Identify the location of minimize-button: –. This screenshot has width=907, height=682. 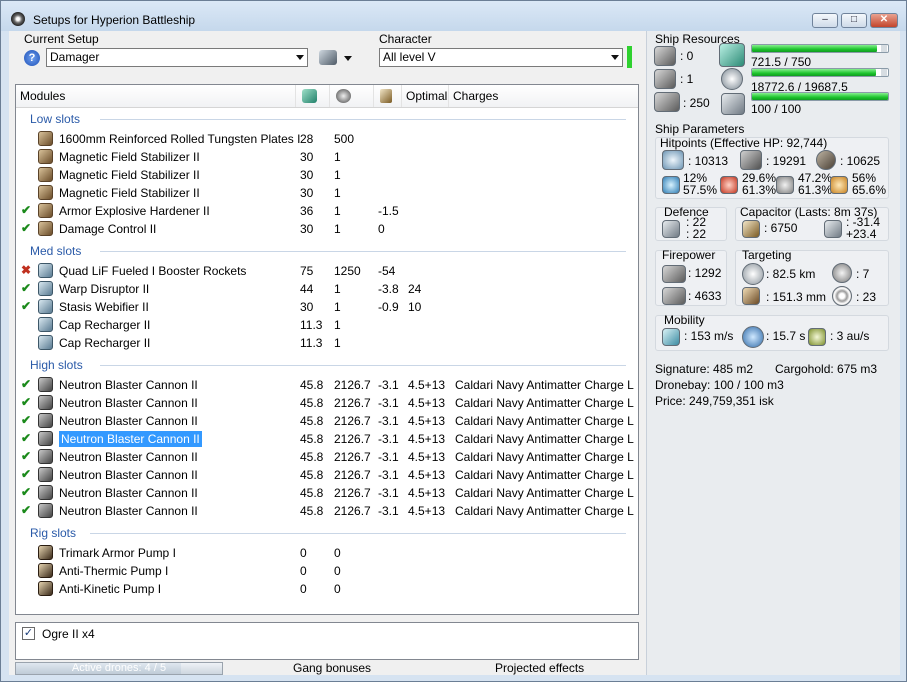
(825, 20).